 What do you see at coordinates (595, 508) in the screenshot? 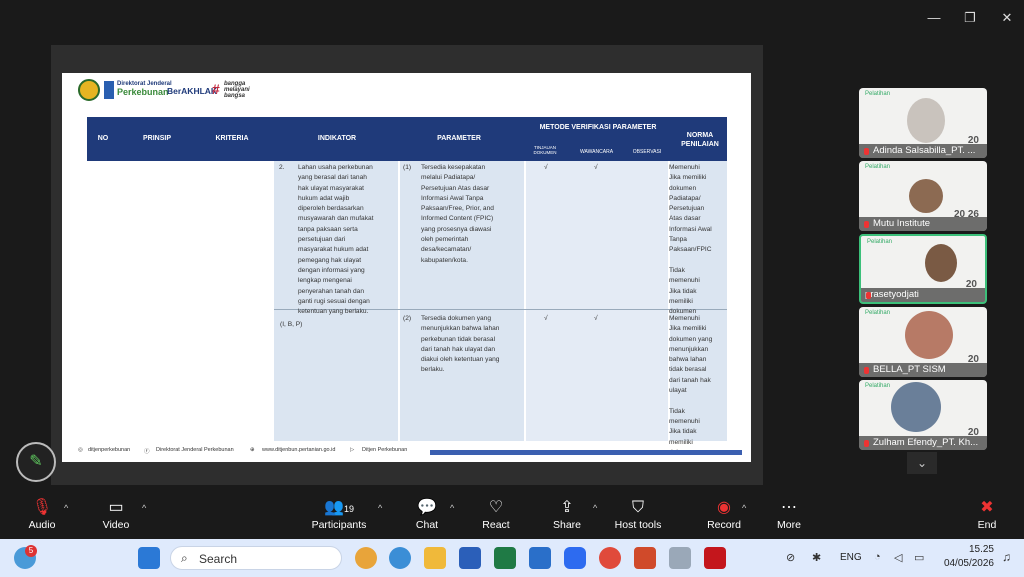
I see `share-options-caret: ^` at bounding box center [595, 508].